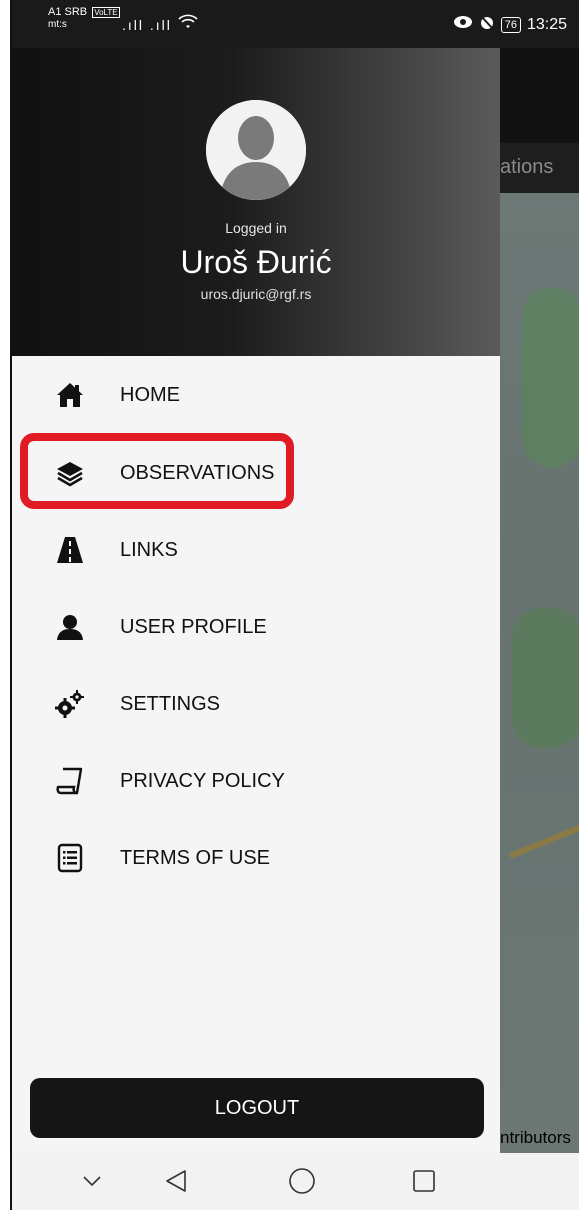 The image size is (579, 1210). Describe the element at coordinates (147, 25) in the screenshot. I see `signal-bars: .ıll .ıll` at that location.